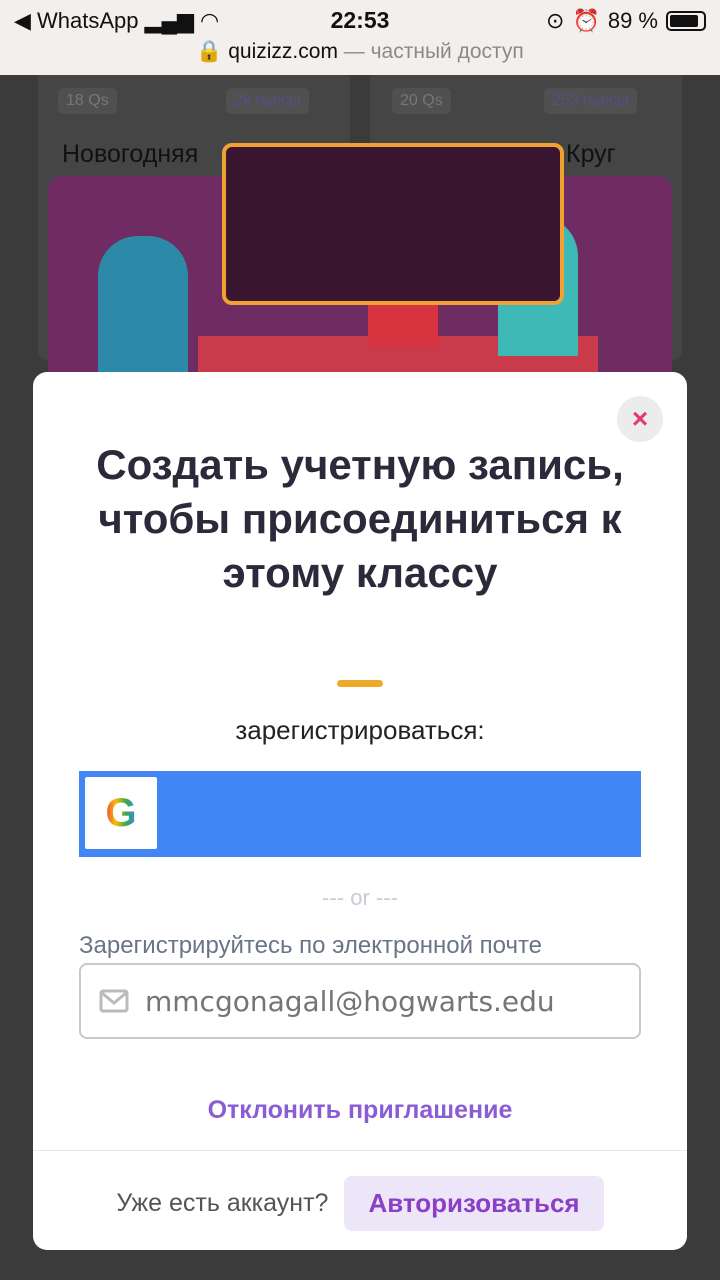 Image resolution: width=720 pixels, height=1280 pixels. I want to click on address-bar: 🔒 quizizz.com — частный доступ, so click(360, 52).